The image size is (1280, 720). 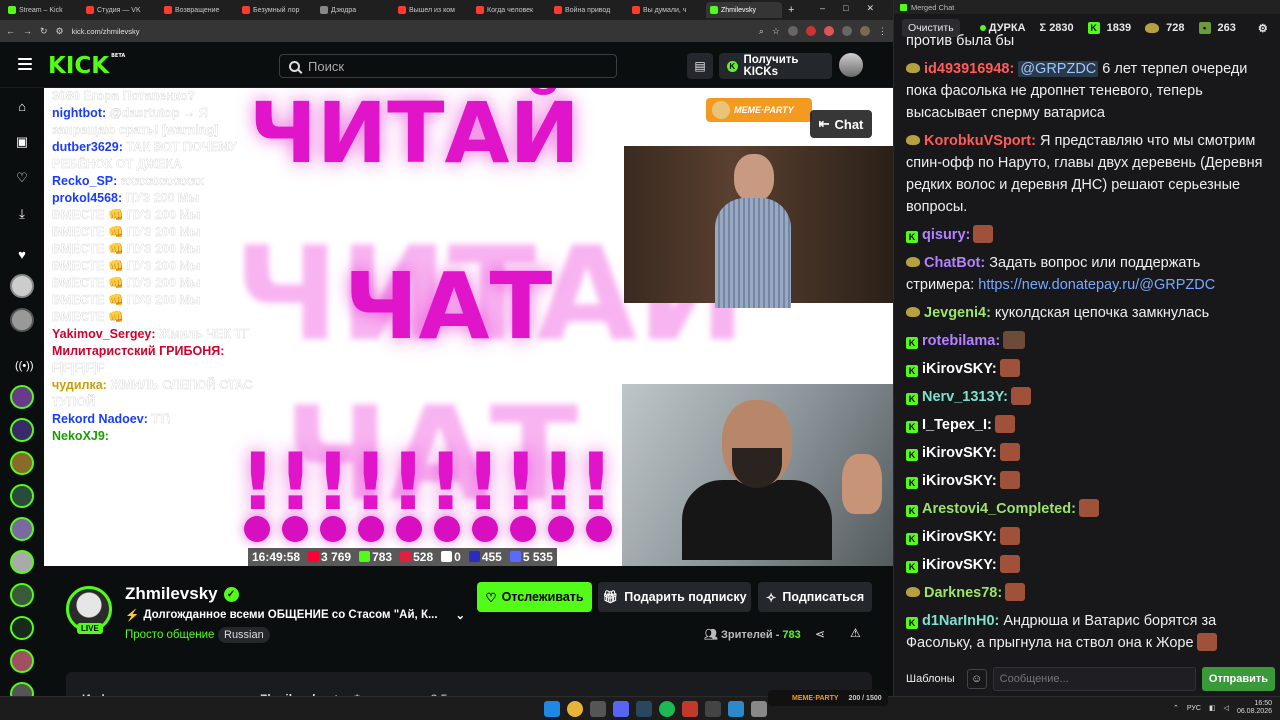 What do you see at coordinates (961, 341) in the screenshot?
I see `chat-username: rotebilama:` at bounding box center [961, 341].